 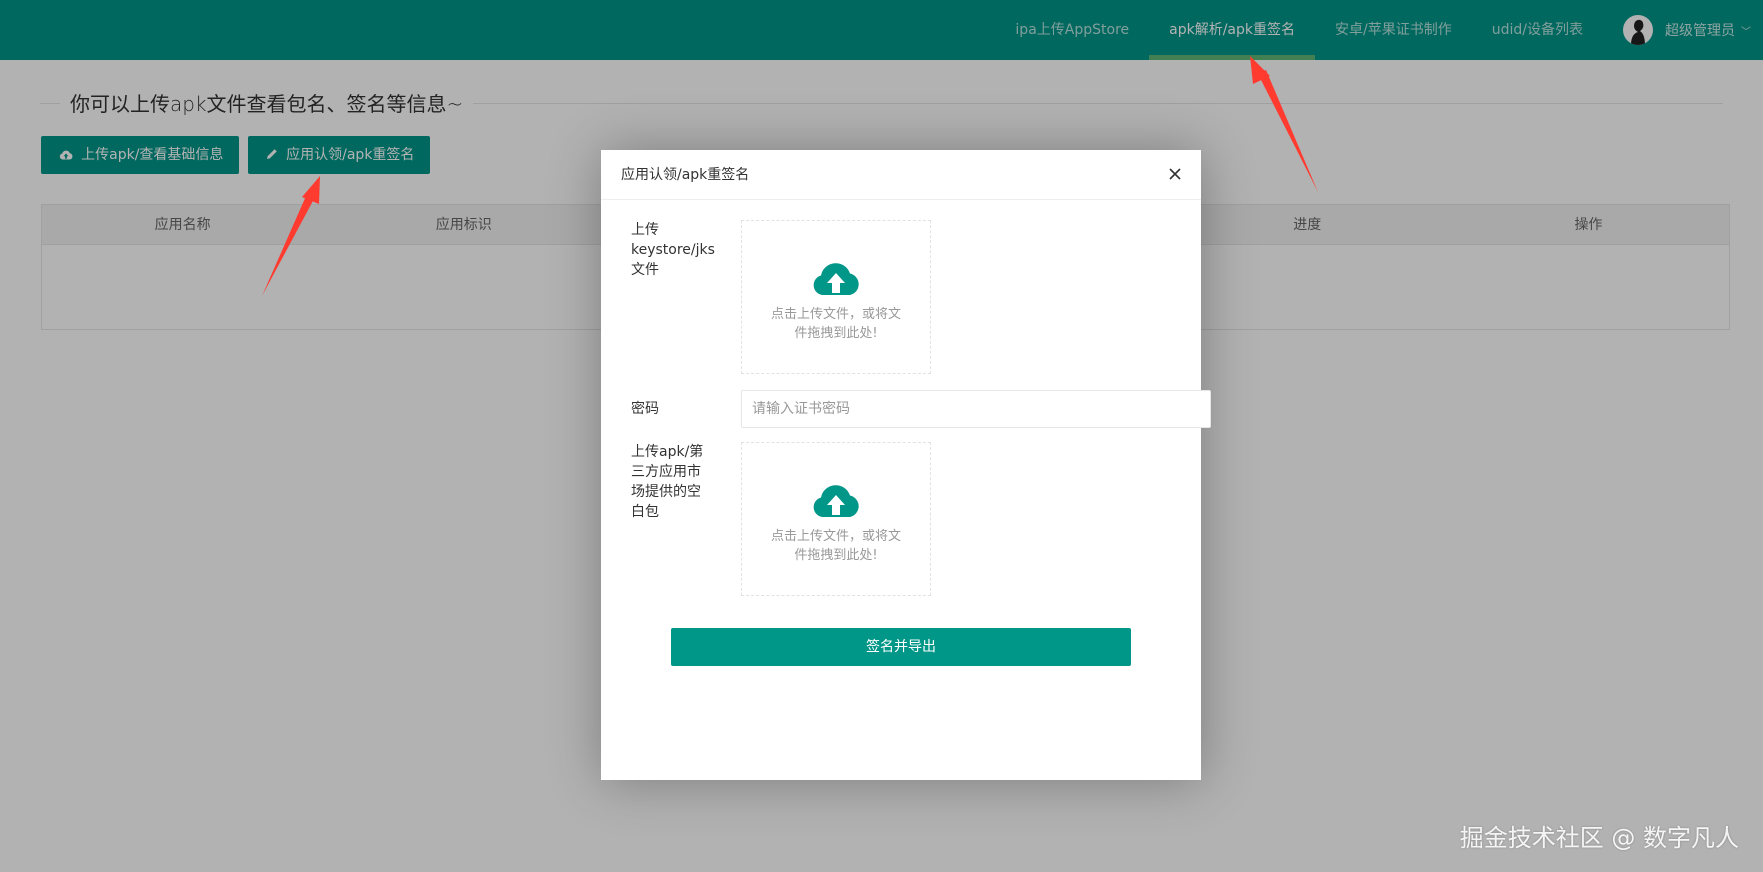 I want to click on watermark: 掘金技术社区 @ 数字凡人, so click(x=1599, y=838).